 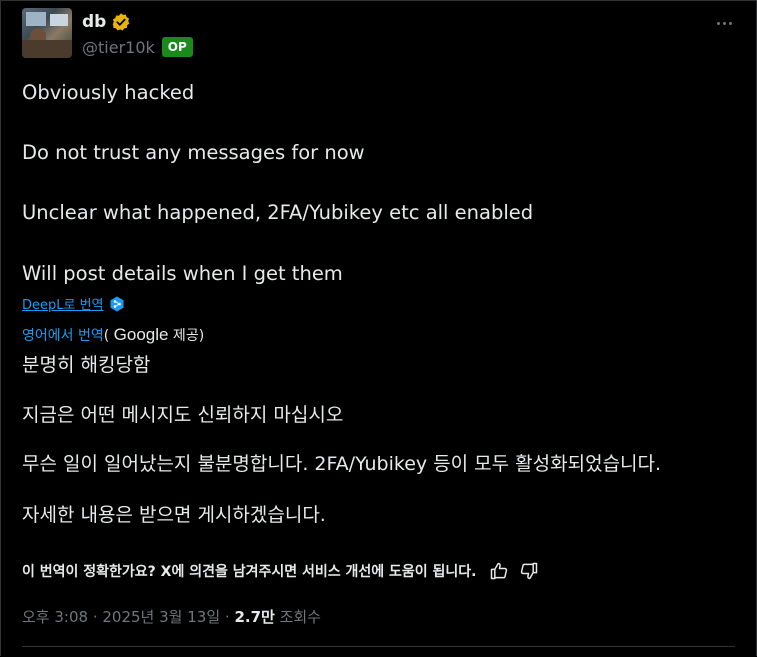 What do you see at coordinates (174, 515) in the screenshot?
I see `translated-line: 자세한 내용은 받으면 게시하겠습니다.` at bounding box center [174, 515].